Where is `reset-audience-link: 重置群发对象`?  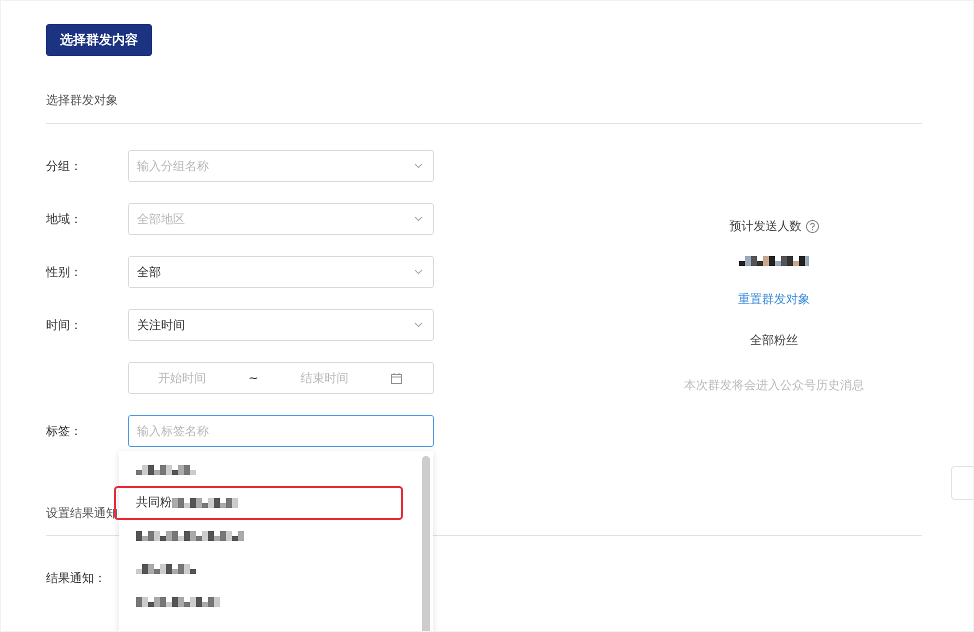
reset-audience-link: 重置群发对象 is located at coordinates (774, 299).